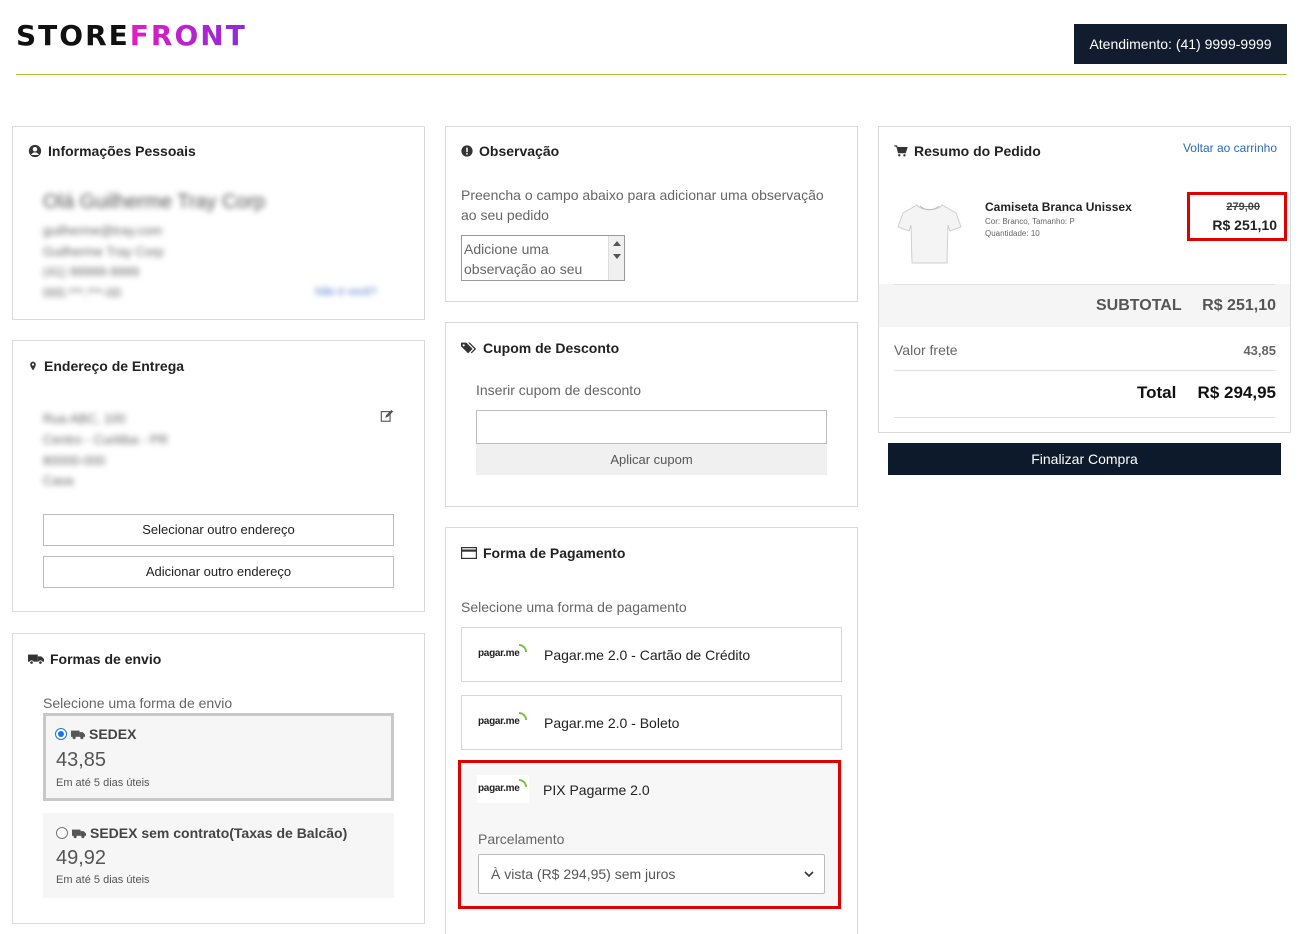 The height and width of the screenshot is (934, 1302). What do you see at coordinates (218, 572) in the screenshot?
I see `add-address-button: Adicionar outro endereço` at bounding box center [218, 572].